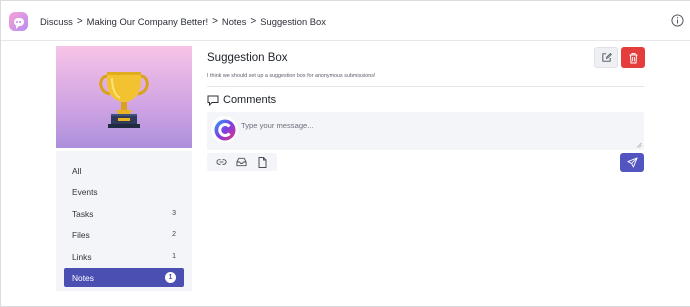  I want to click on breadcrumb-notes: Notes, so click(234, 21).